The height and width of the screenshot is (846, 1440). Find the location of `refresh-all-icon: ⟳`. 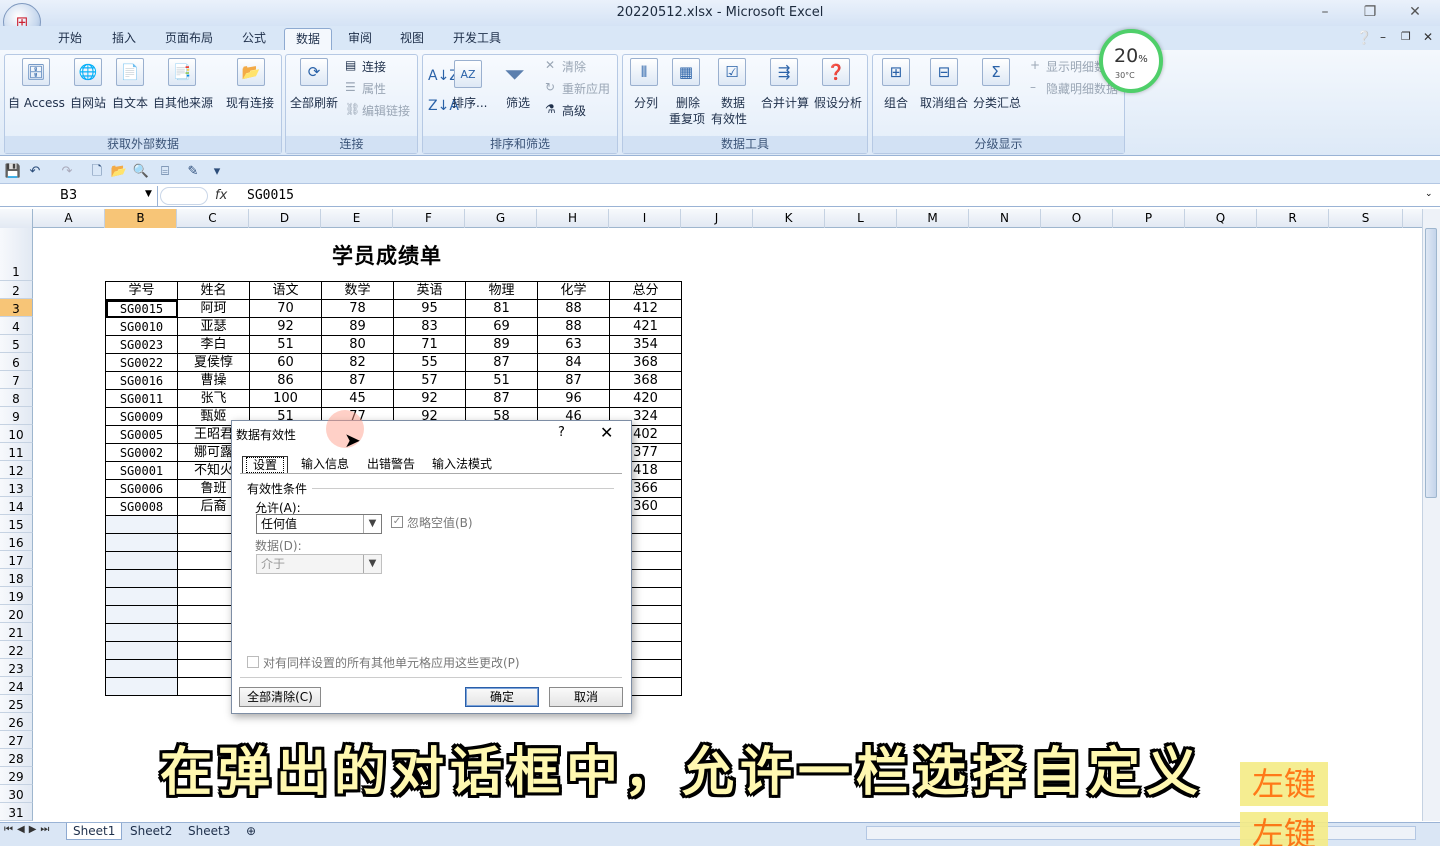

refresh-all-icon: ⟳ is located at coordinates (314, 72).